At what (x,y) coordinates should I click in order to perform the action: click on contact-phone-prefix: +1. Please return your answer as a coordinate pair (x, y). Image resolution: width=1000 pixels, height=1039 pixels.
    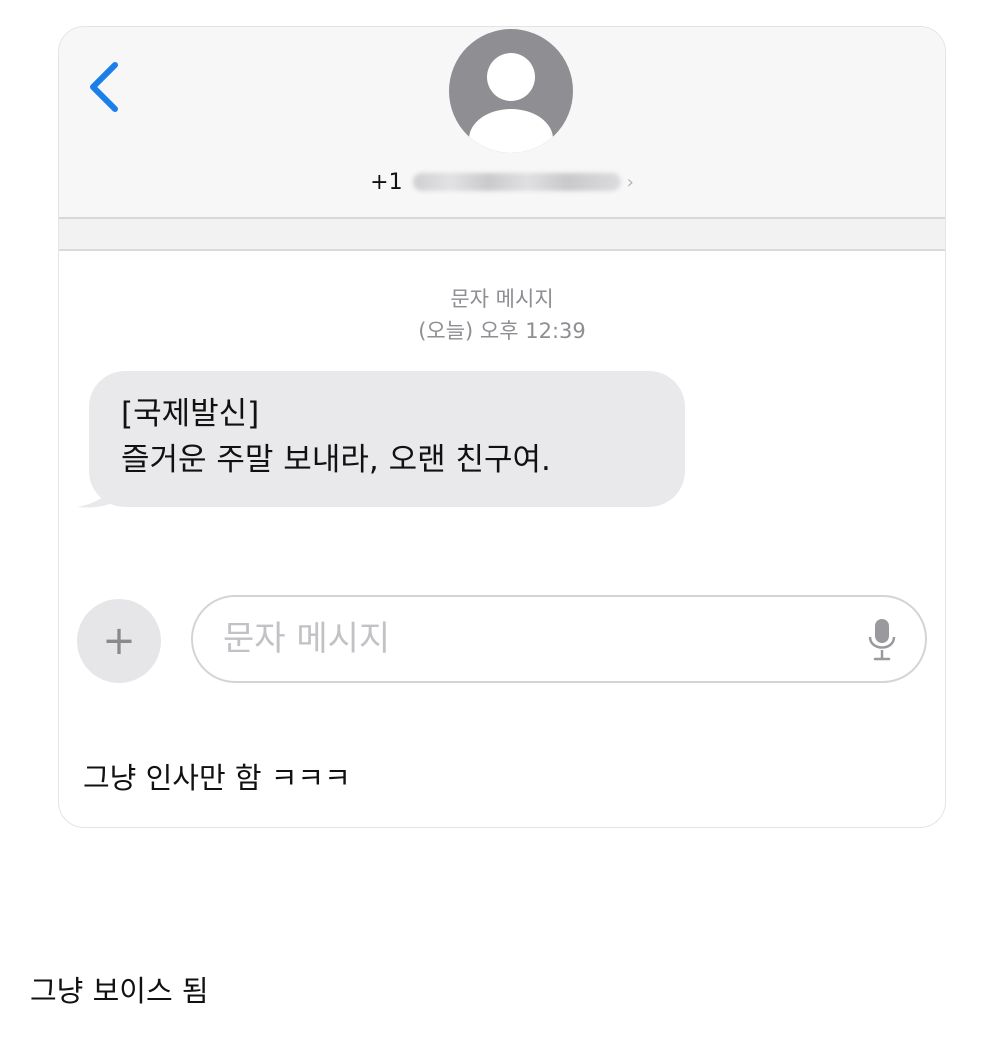
    Looking at the image, I should click on (386, 182).